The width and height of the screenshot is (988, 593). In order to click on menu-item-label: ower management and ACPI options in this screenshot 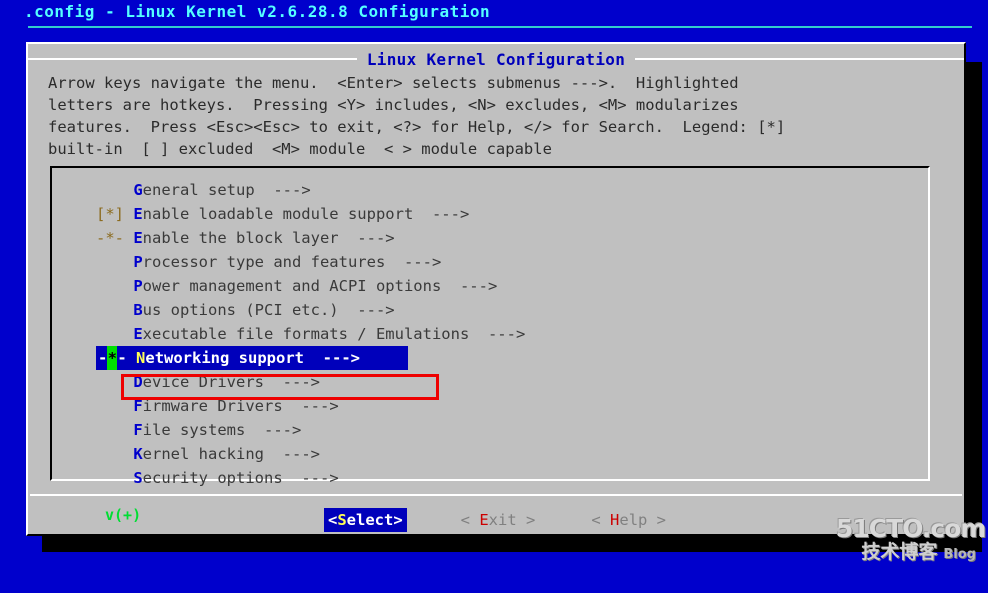, I will do `click(292, 286)`.